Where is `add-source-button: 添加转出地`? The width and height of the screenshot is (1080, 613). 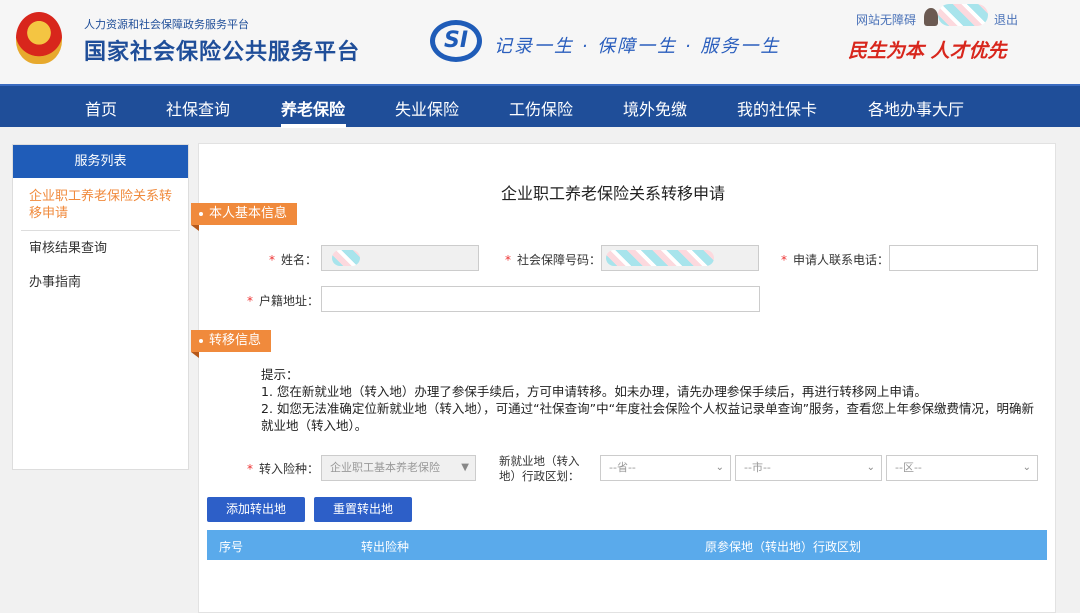 add-source-button: 添加转出地 is located at coordinates (256, 509).